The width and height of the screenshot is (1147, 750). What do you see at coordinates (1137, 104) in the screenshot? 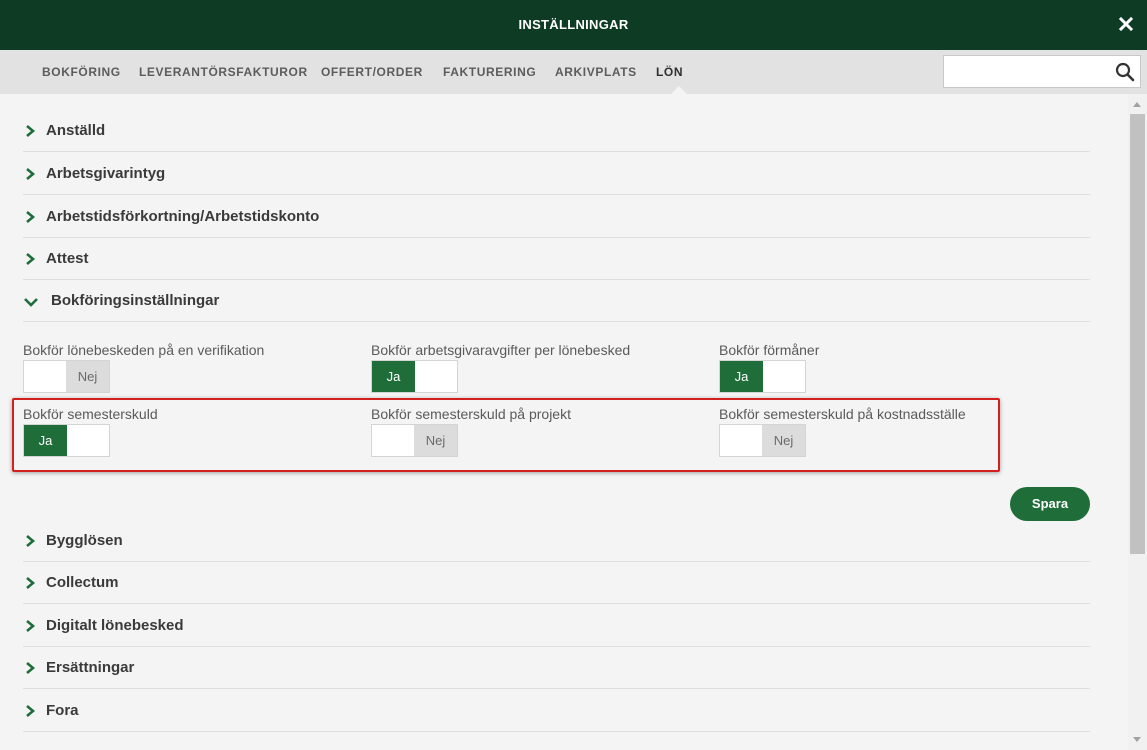
I see `scroll-up-arrow` at bounding box center [1137, 104].